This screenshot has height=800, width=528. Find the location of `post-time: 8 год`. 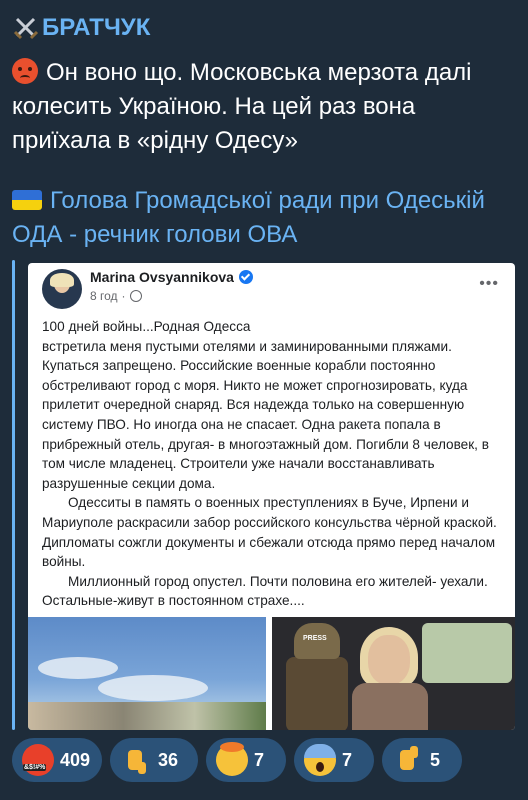

post-time: 8 год is located at coordinates (104, 296).